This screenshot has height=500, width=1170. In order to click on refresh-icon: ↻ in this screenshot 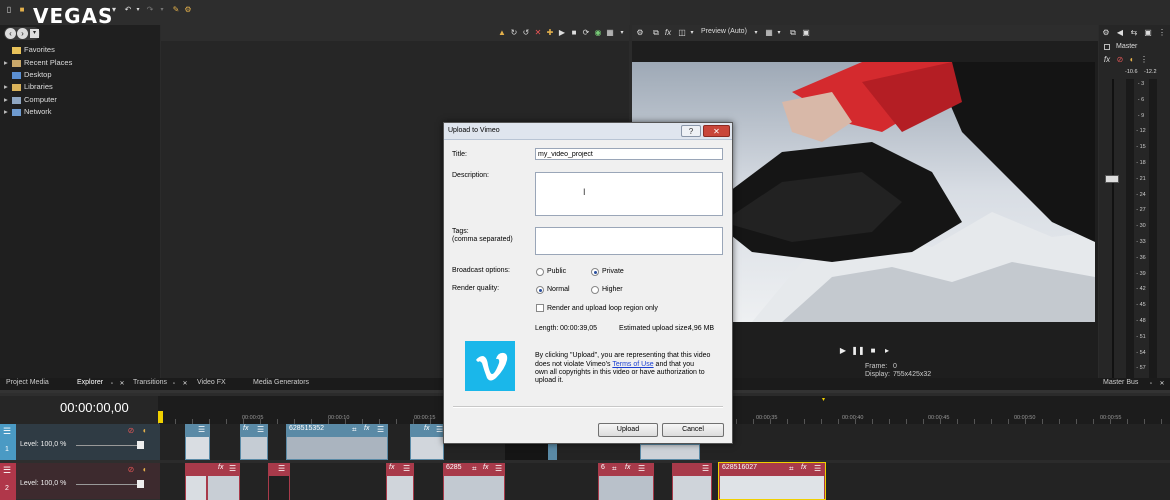, I will do `click(514, 33)`.